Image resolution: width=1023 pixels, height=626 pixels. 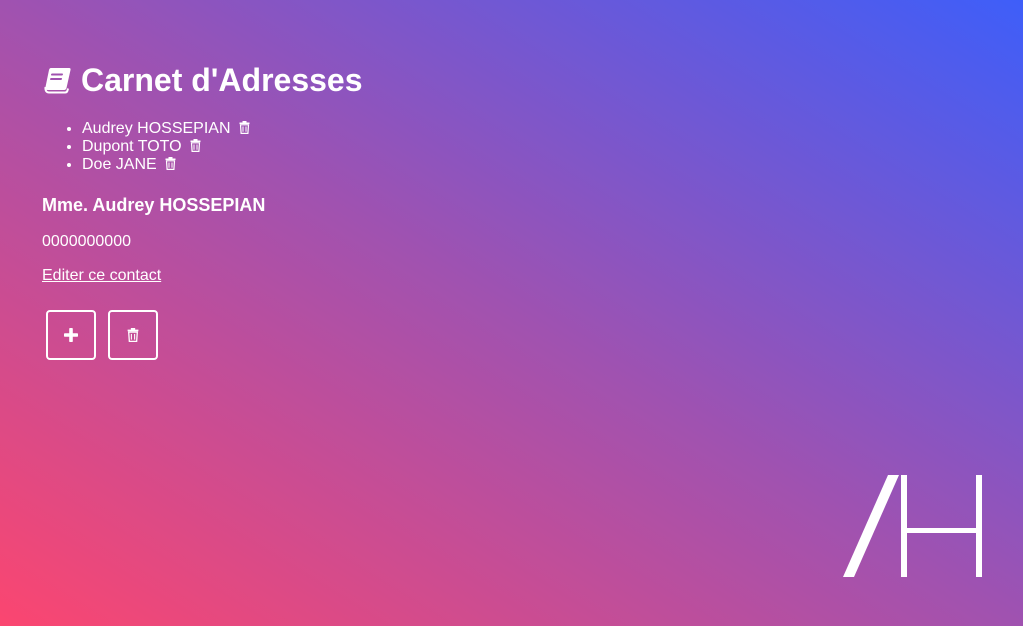 I want to click on contact-item-name: Doe JANE, so click(x=119, y=164).